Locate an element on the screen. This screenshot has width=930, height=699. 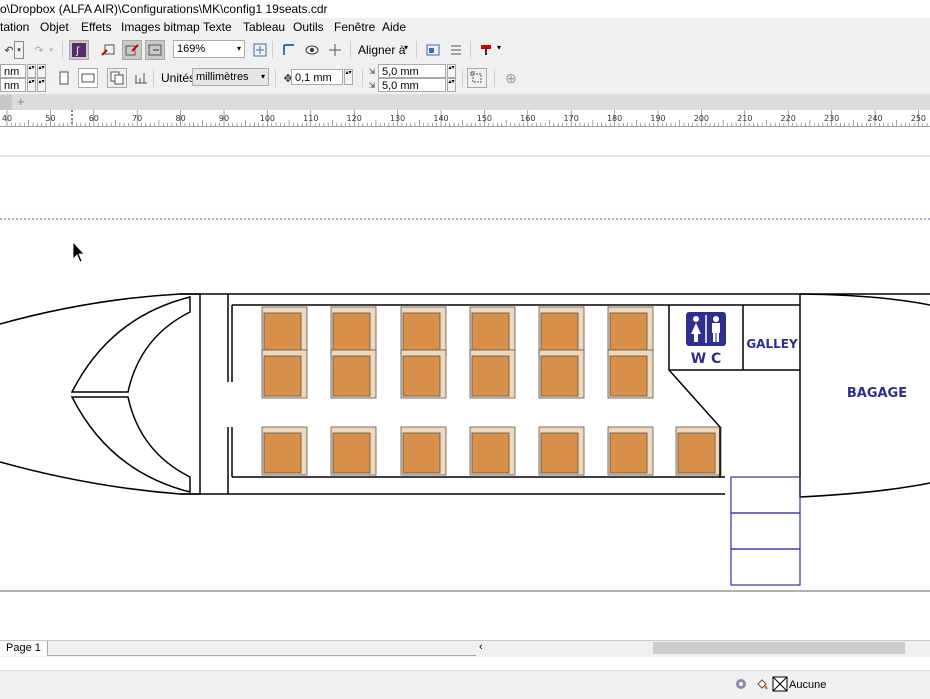
zoom-level-select: 169% ▾ is located at coordinates (209, 49).